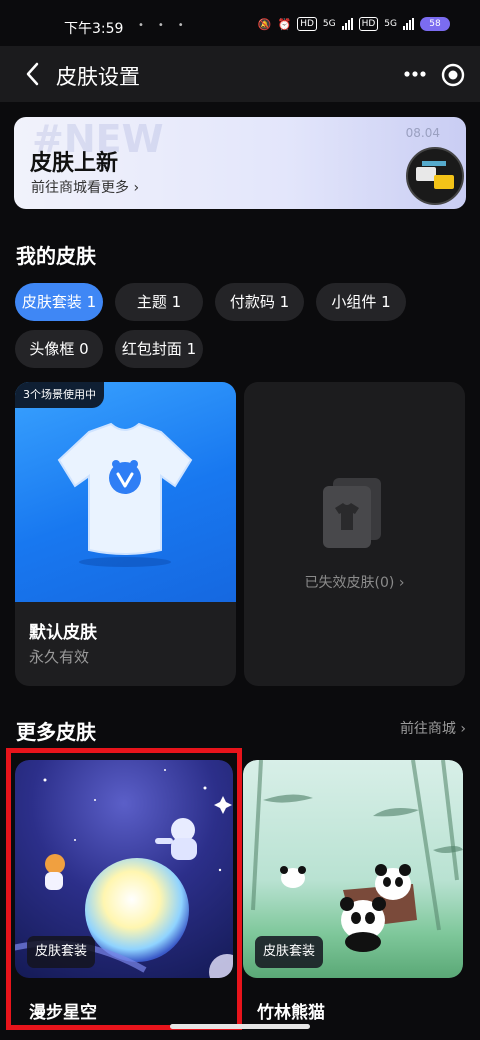 This screenshot has width=480, height=1040. I want to click on home-indicator, so click(240, 1026).